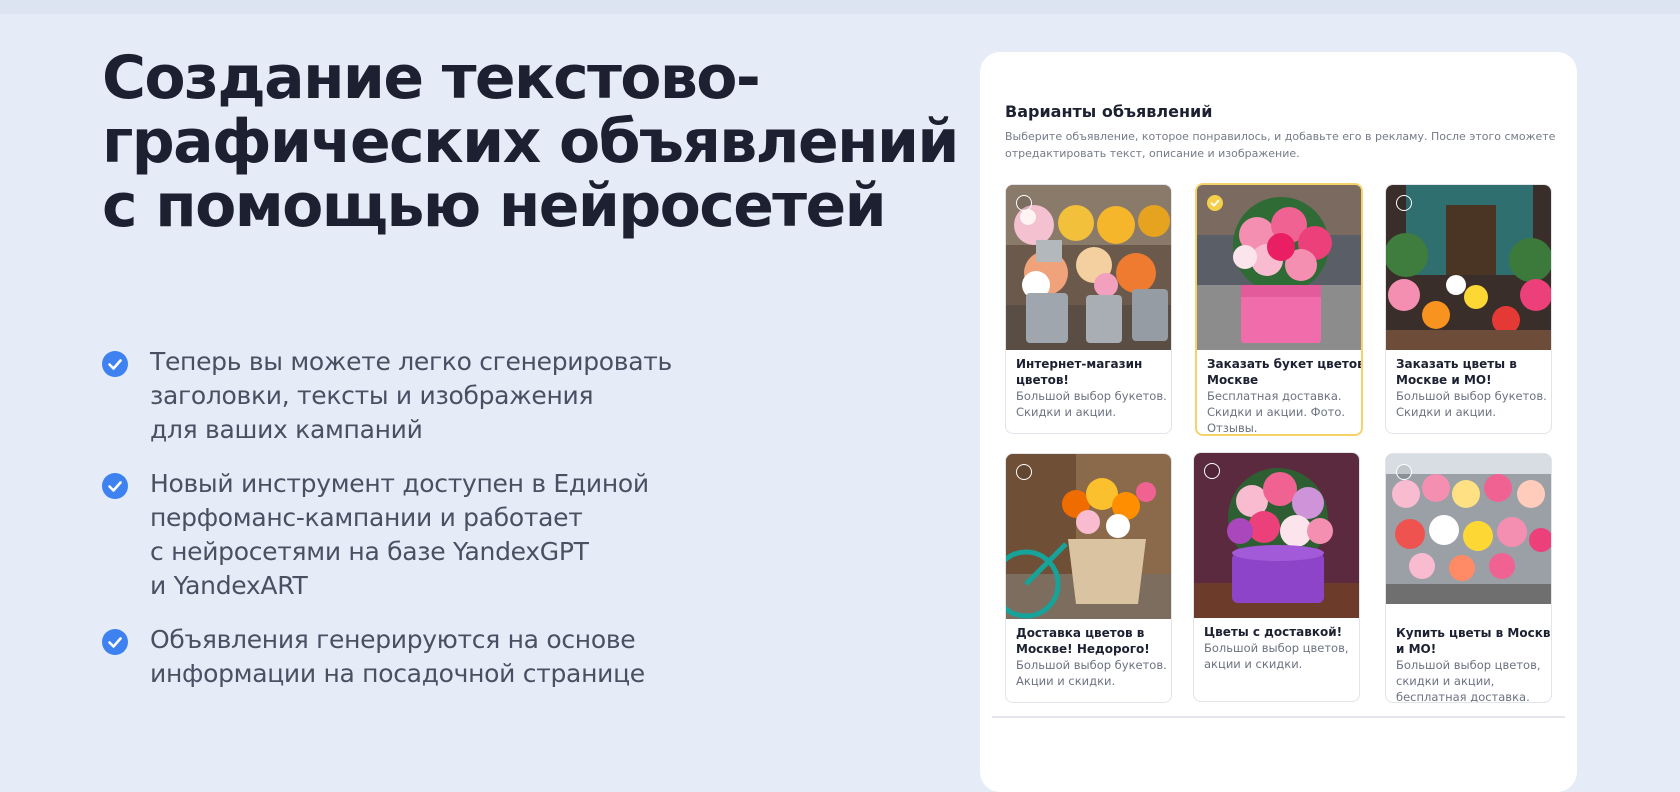 The height and width of the screenshot is (792, 1680). I want to click on title-line-2: графических объявлений, so click(530, 142).